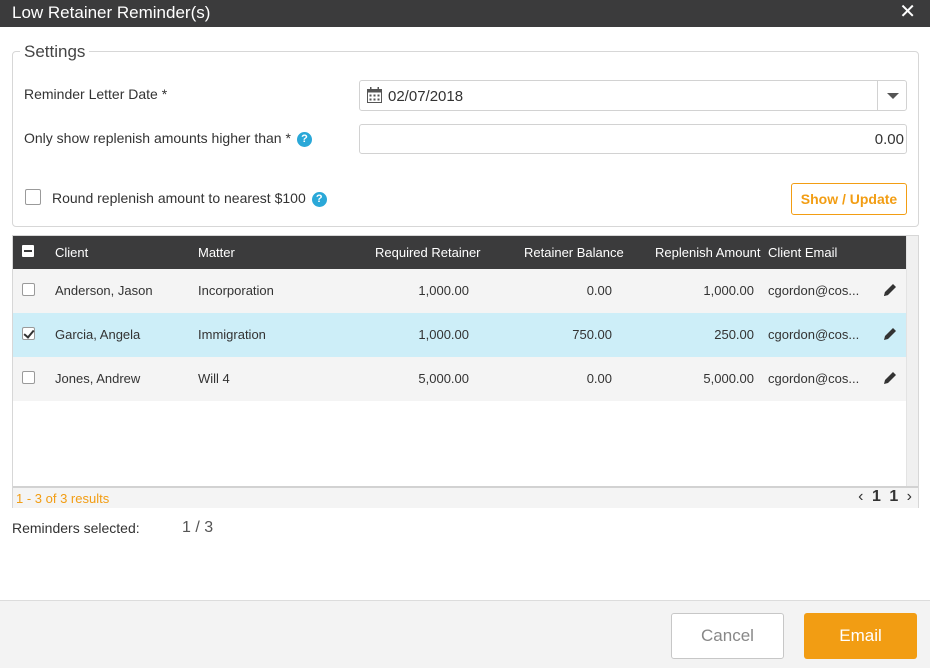  Describe the element at coordinates (883, 497) in the screenshot. I see `pager: ‹ 1 1 ›` at that location.